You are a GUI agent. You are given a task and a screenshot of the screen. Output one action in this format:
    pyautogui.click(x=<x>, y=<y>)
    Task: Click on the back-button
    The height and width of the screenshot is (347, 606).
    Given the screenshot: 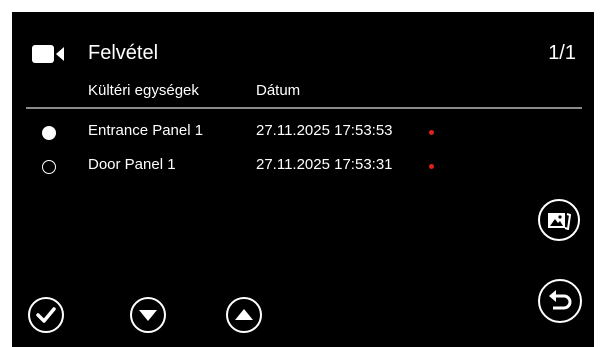 What is the action you would take?
    pyautogui.click(x=560, y=301)
    